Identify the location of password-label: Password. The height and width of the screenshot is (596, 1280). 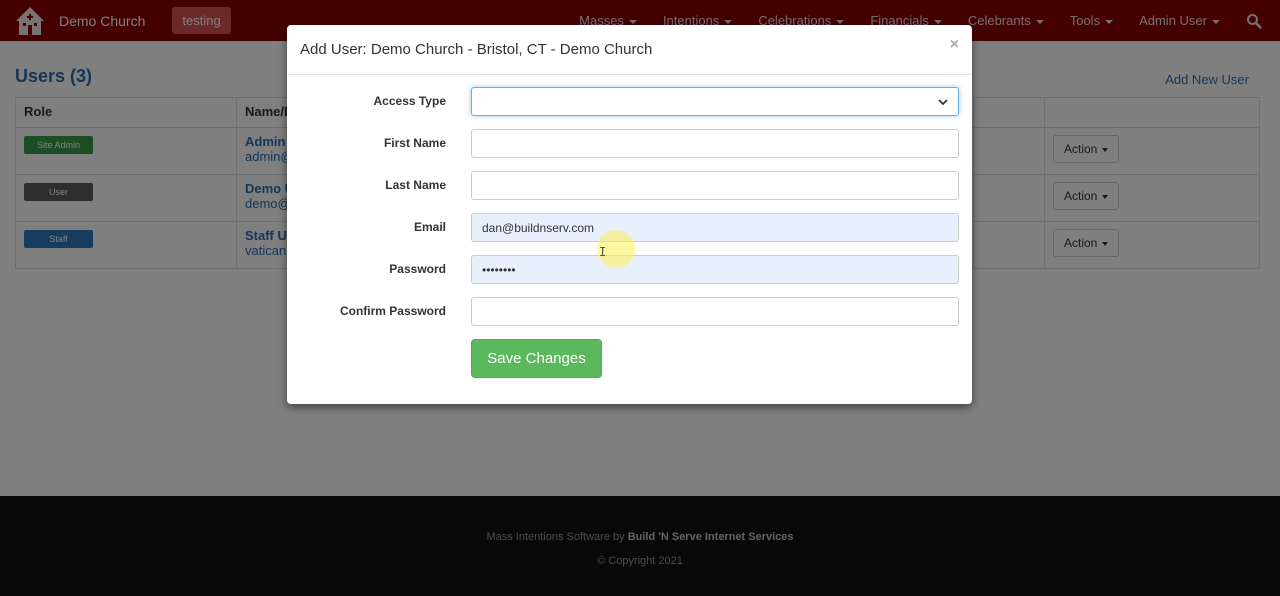
(417, 269).